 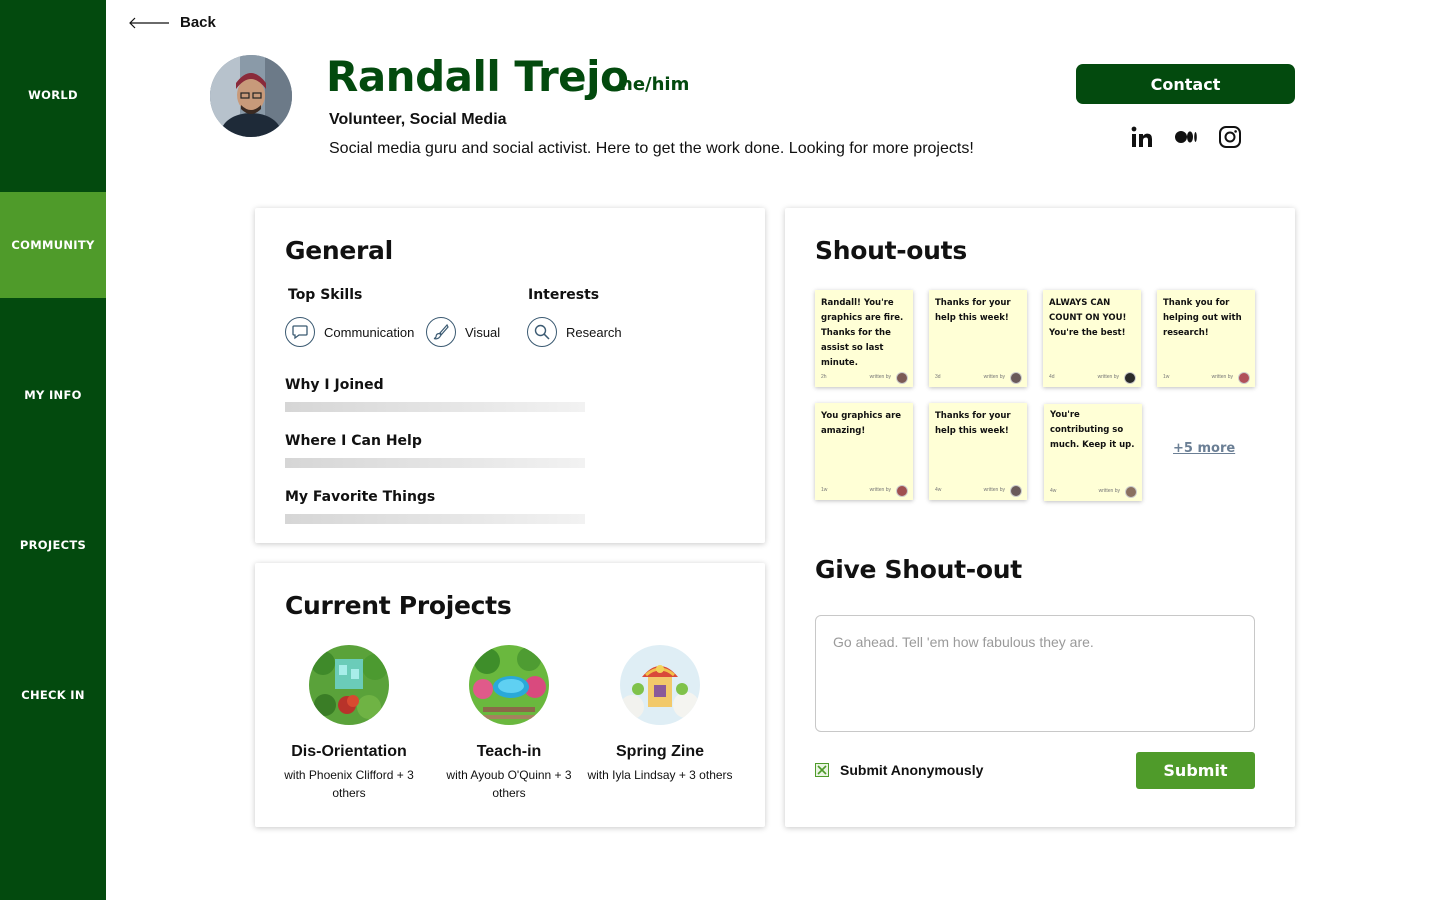 I want to click on more-shoutouts-link: +5 more, so click(x=1204, y=448).